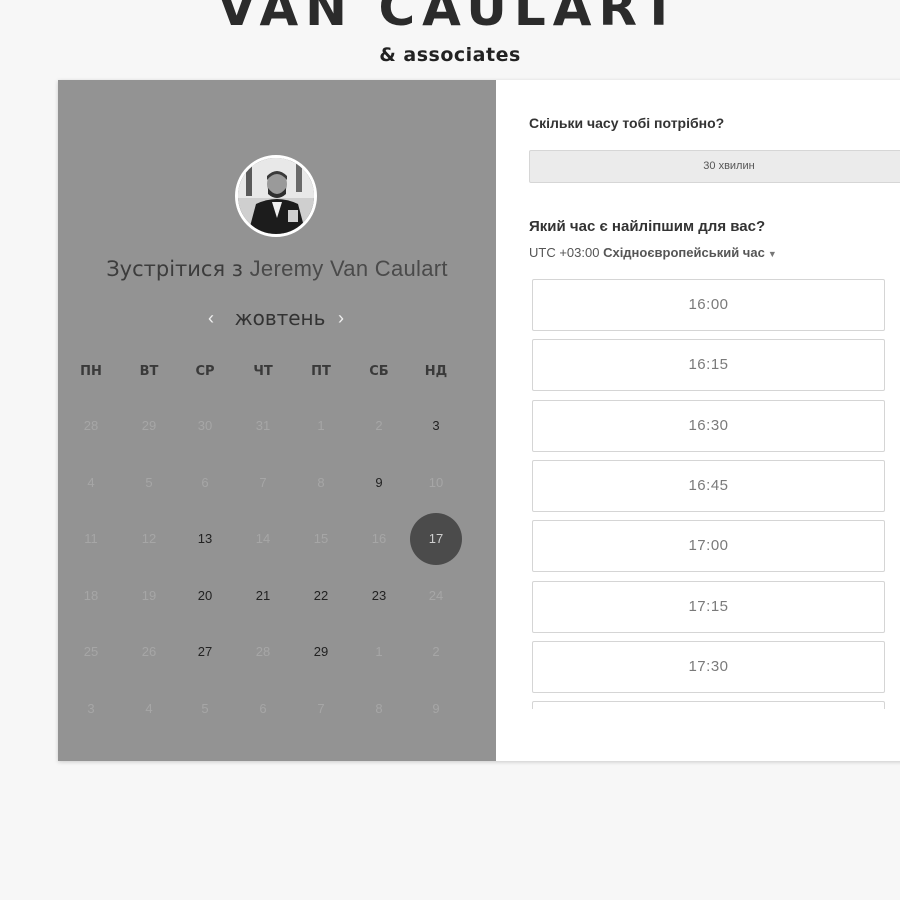 The width and height of the screenshot is (900, 900). Describe the element at coordinates (436, 595) in the screenshot. I see `calendar-day: 24` at that location.